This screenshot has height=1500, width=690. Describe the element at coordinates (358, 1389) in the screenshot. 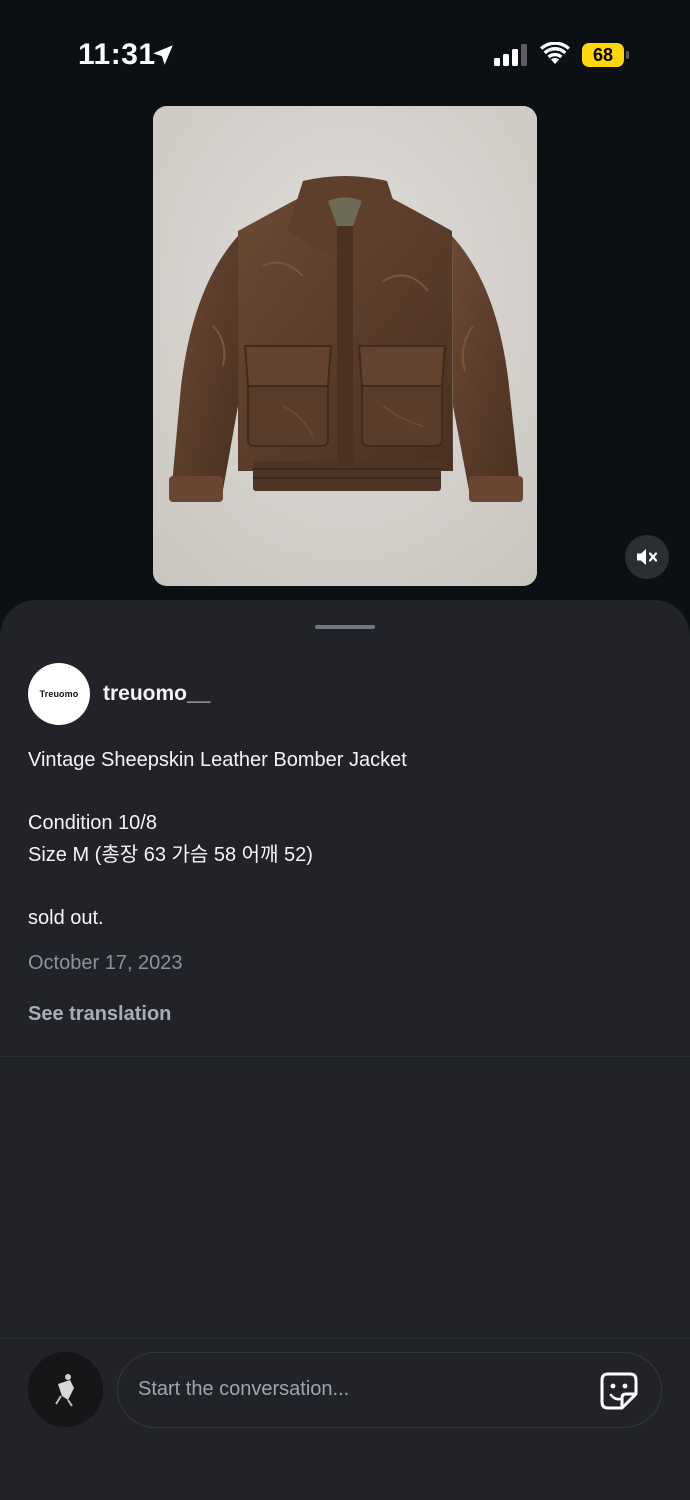

I see `message-input` at that location.